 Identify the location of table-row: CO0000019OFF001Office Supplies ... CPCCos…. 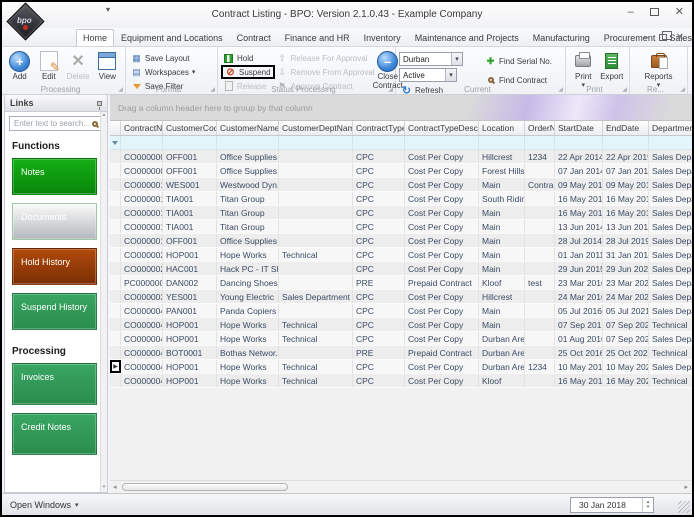
(401, 241).